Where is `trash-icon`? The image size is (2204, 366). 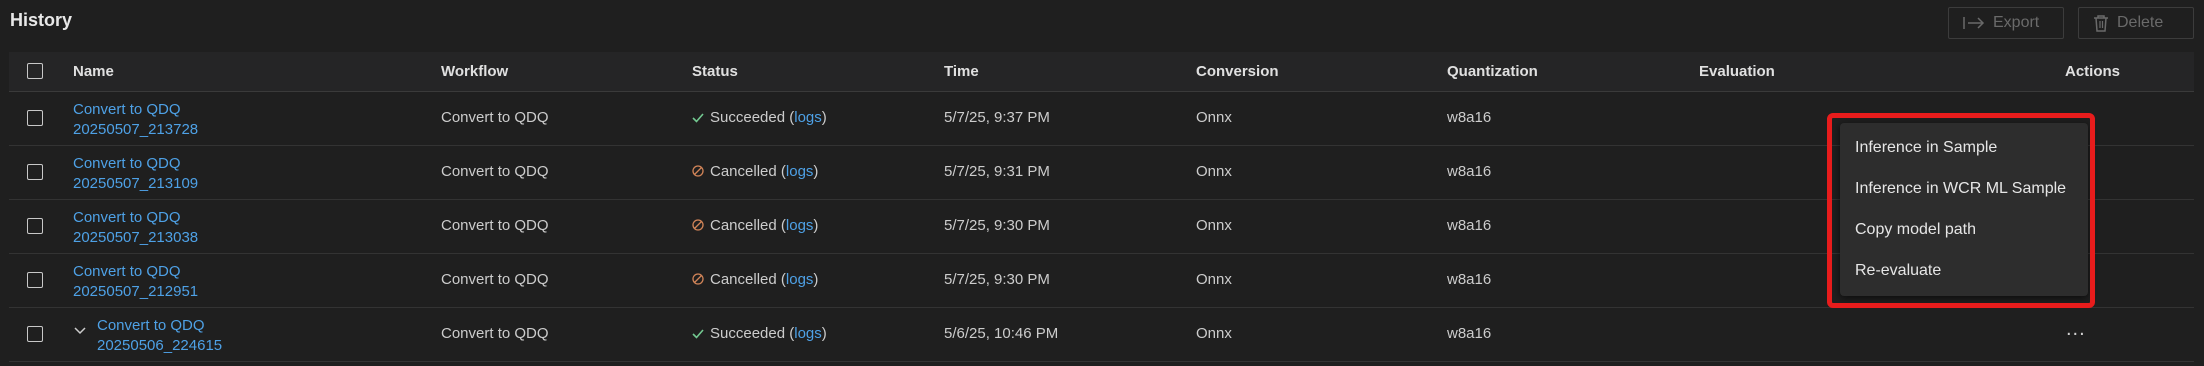 trash-icon is located at coordinates (2101, 23).